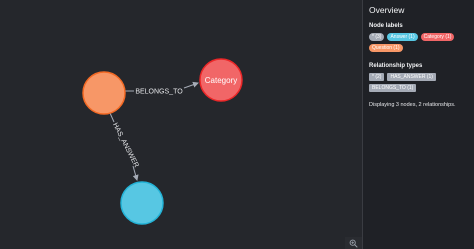 The image size is (474, 249). I want to click on zoom-in-button, so click(353, 243).